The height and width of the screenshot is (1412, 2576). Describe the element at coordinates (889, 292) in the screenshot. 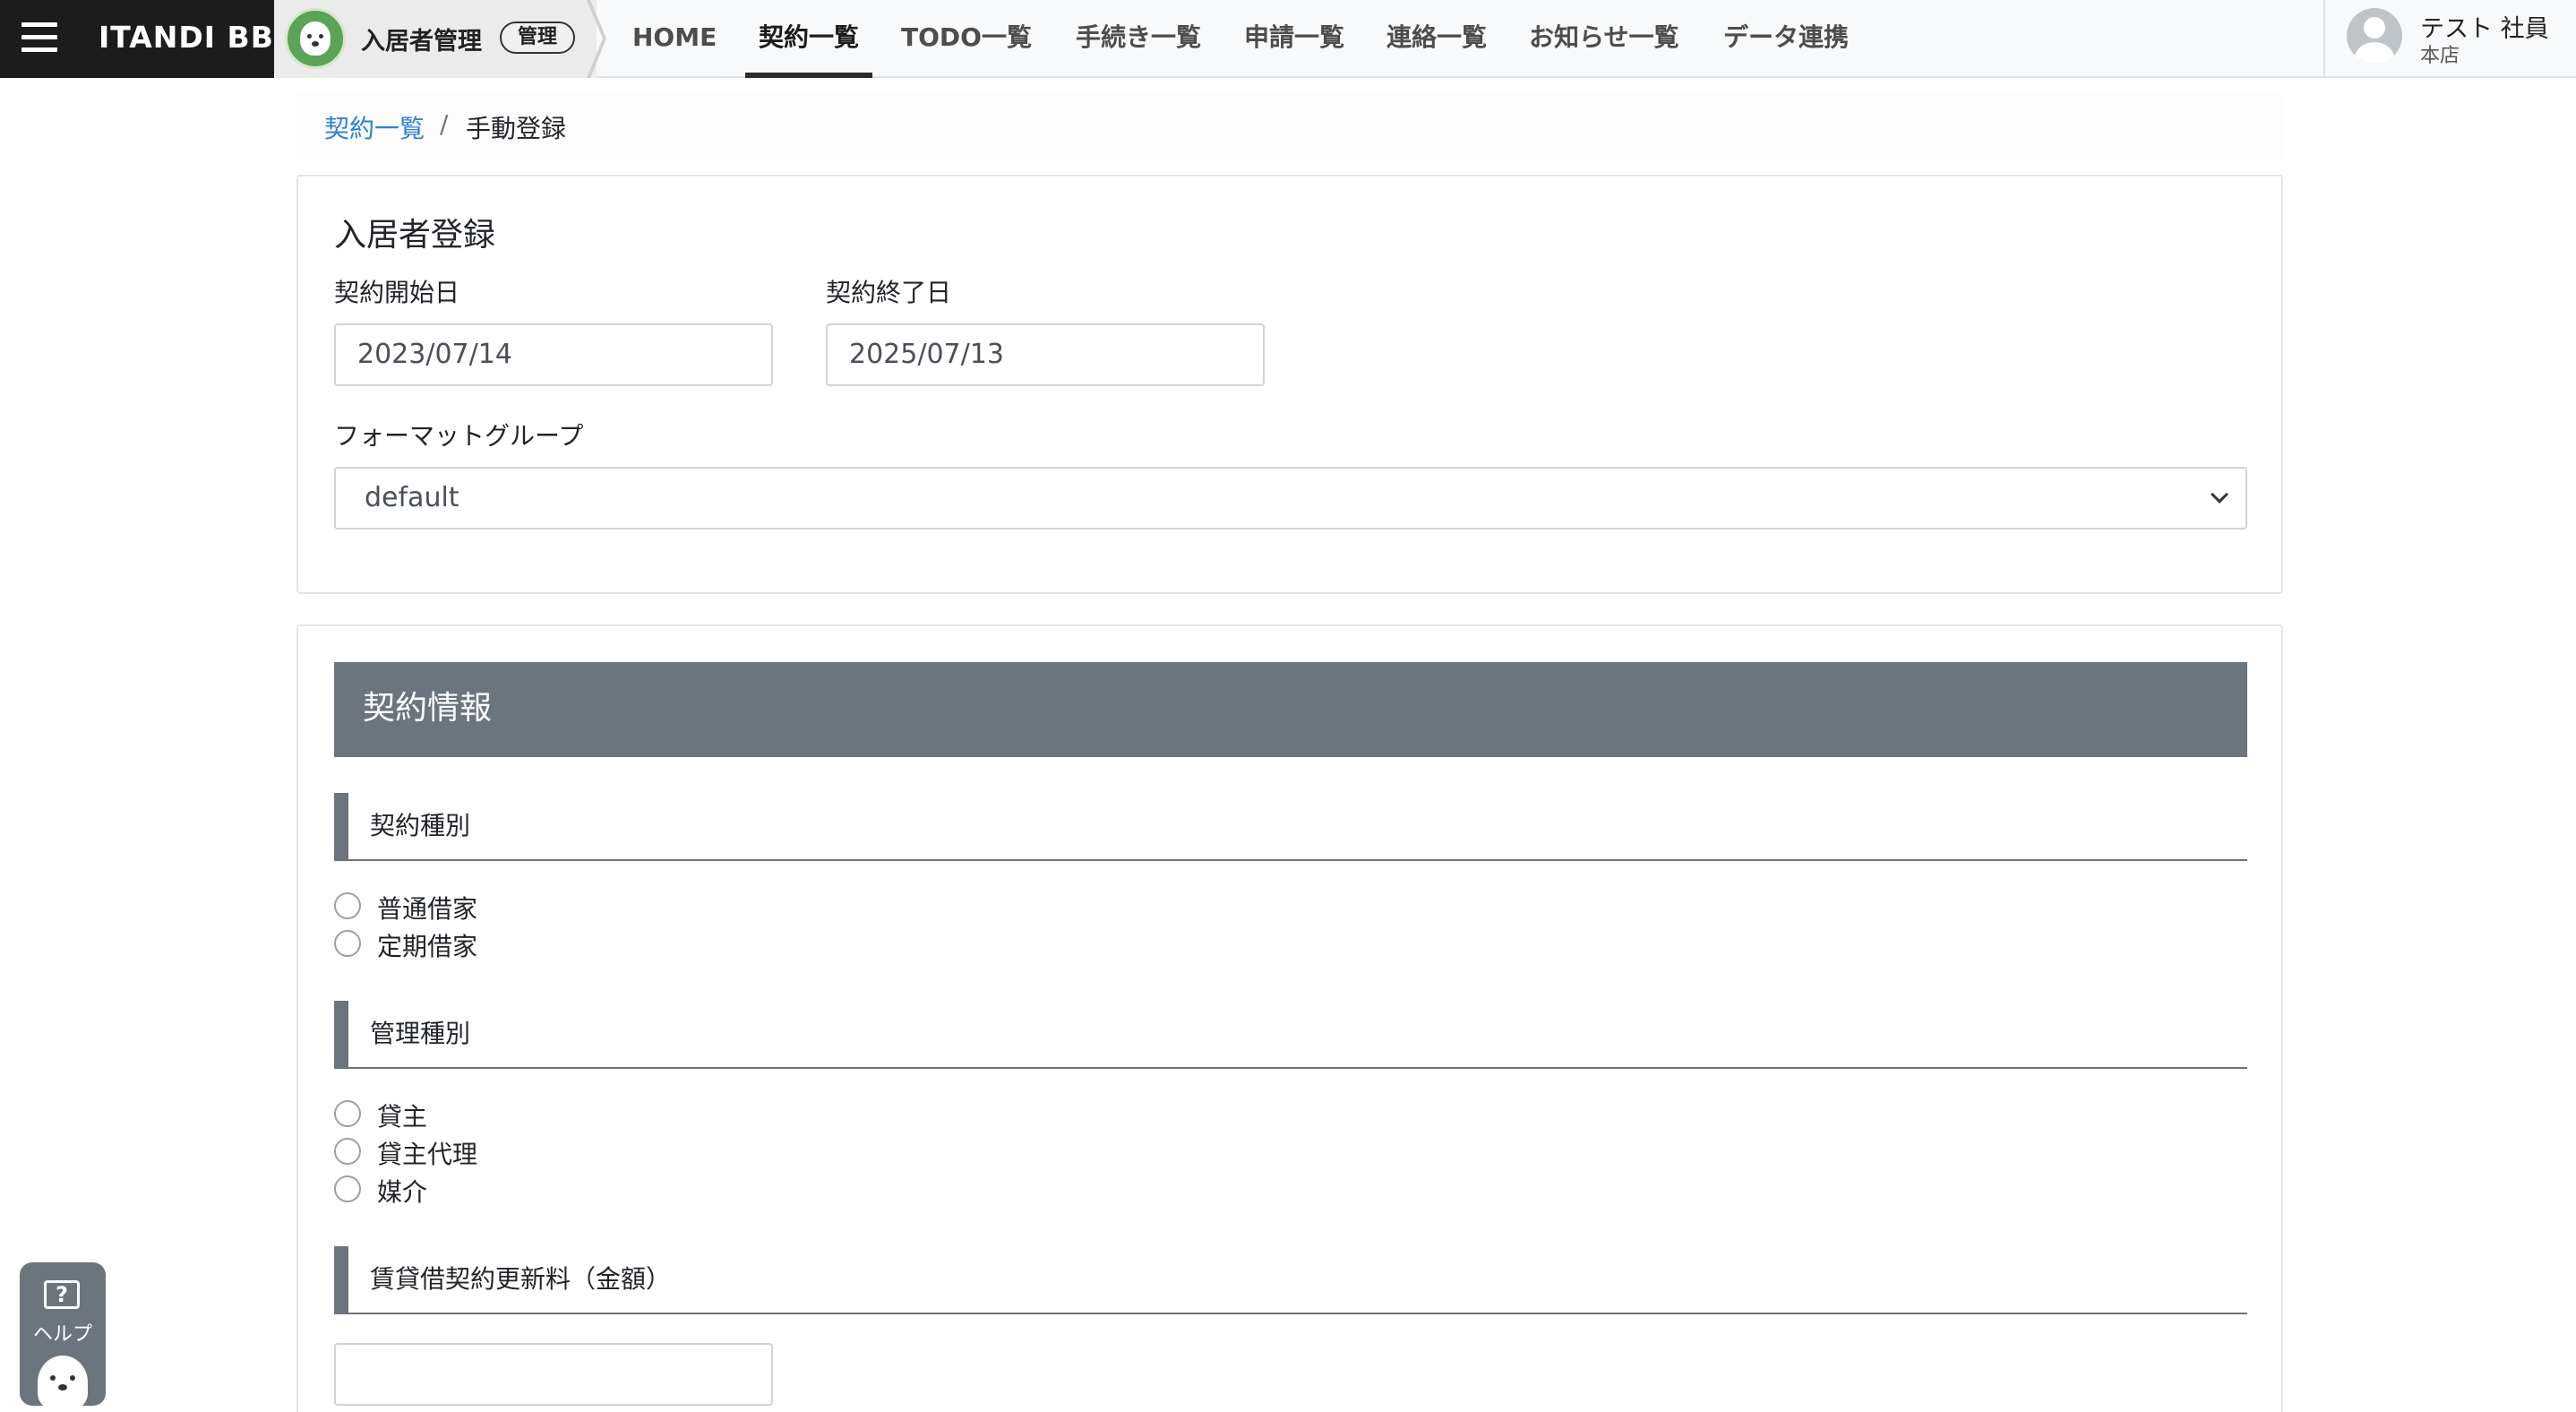

I see `contract-end-label: 契約終了日` at that location.